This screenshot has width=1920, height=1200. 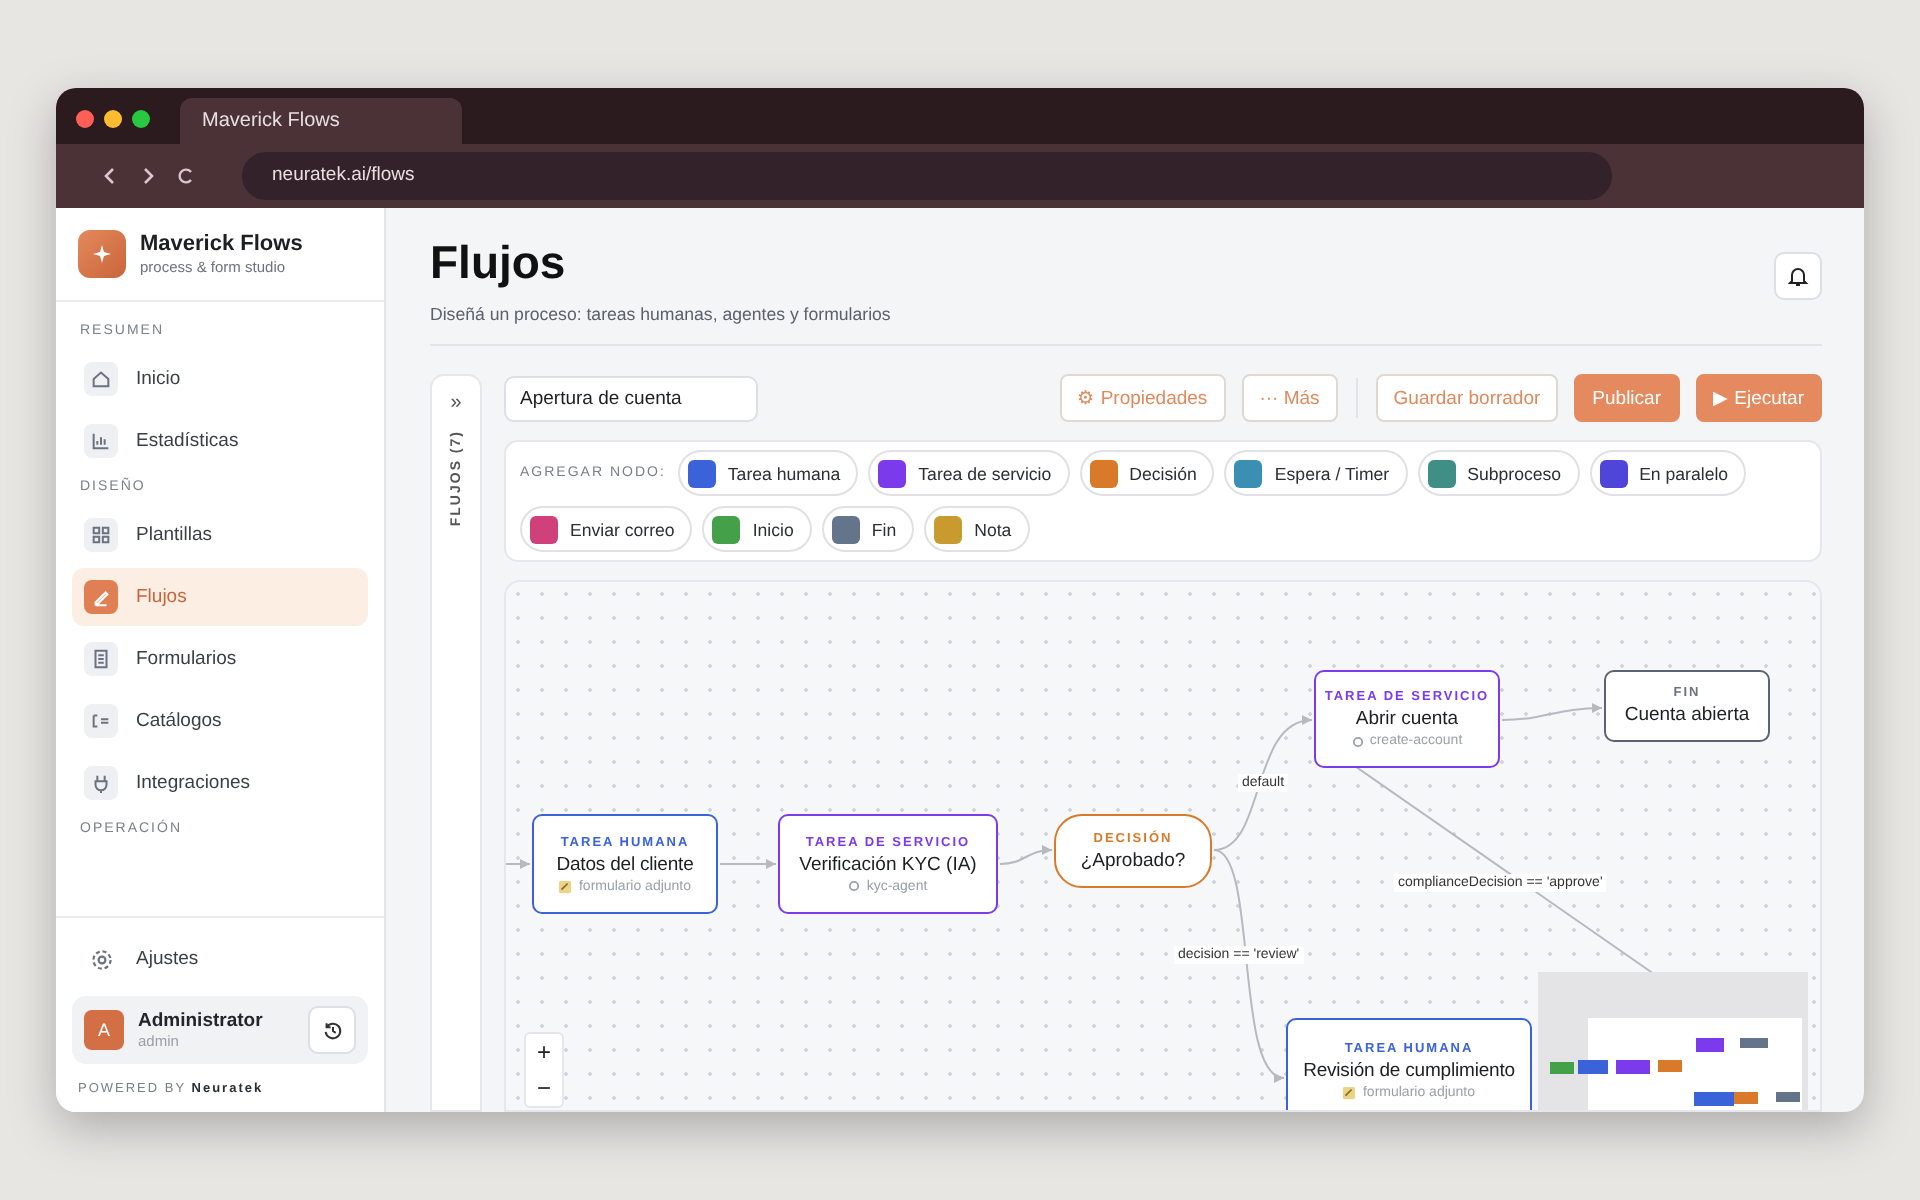 I want to click on settings-item: Ajustes, so click(x=220, y=959).